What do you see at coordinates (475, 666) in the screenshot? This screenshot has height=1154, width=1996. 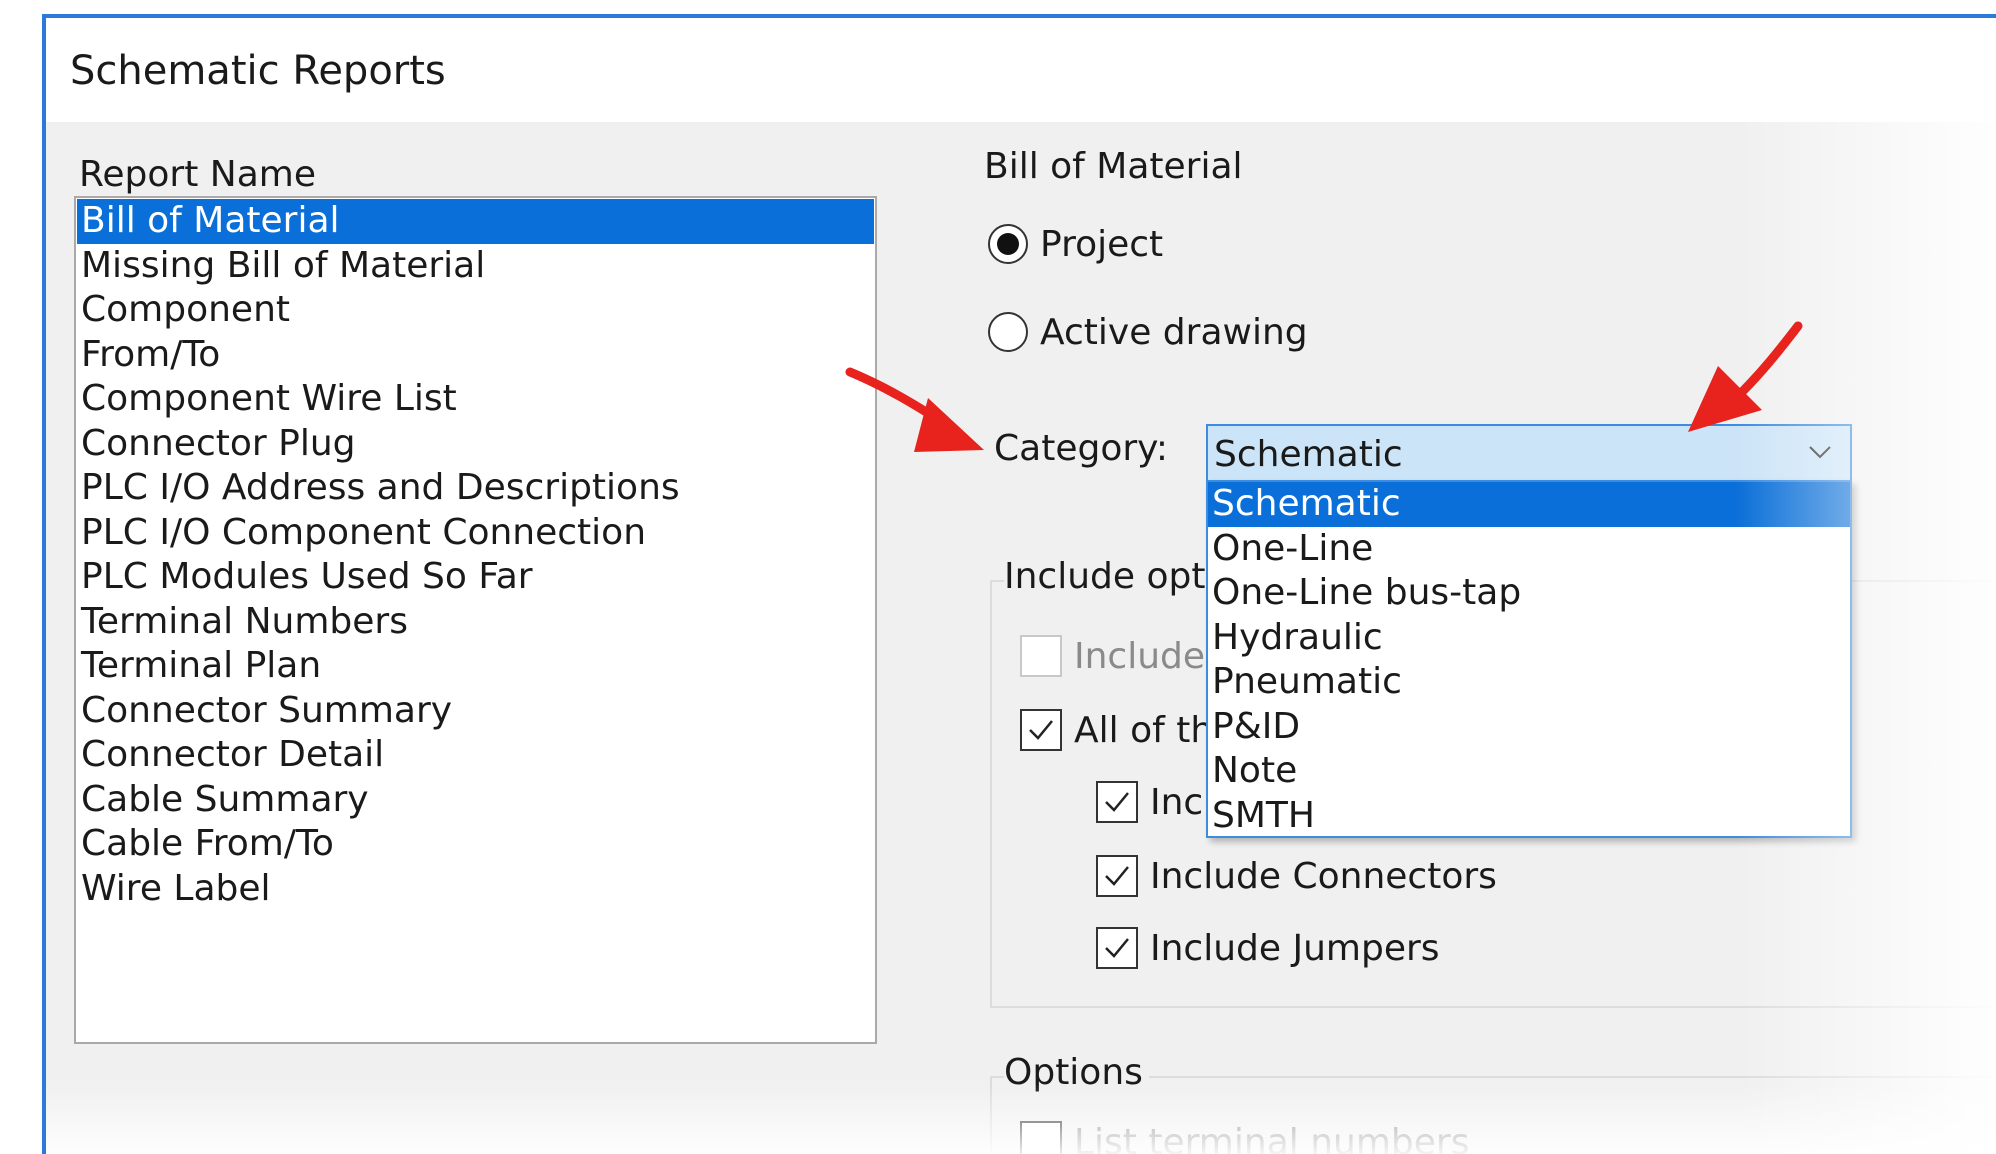 I see `list-item: Terminal Plan` at bounding box center [475, 666].